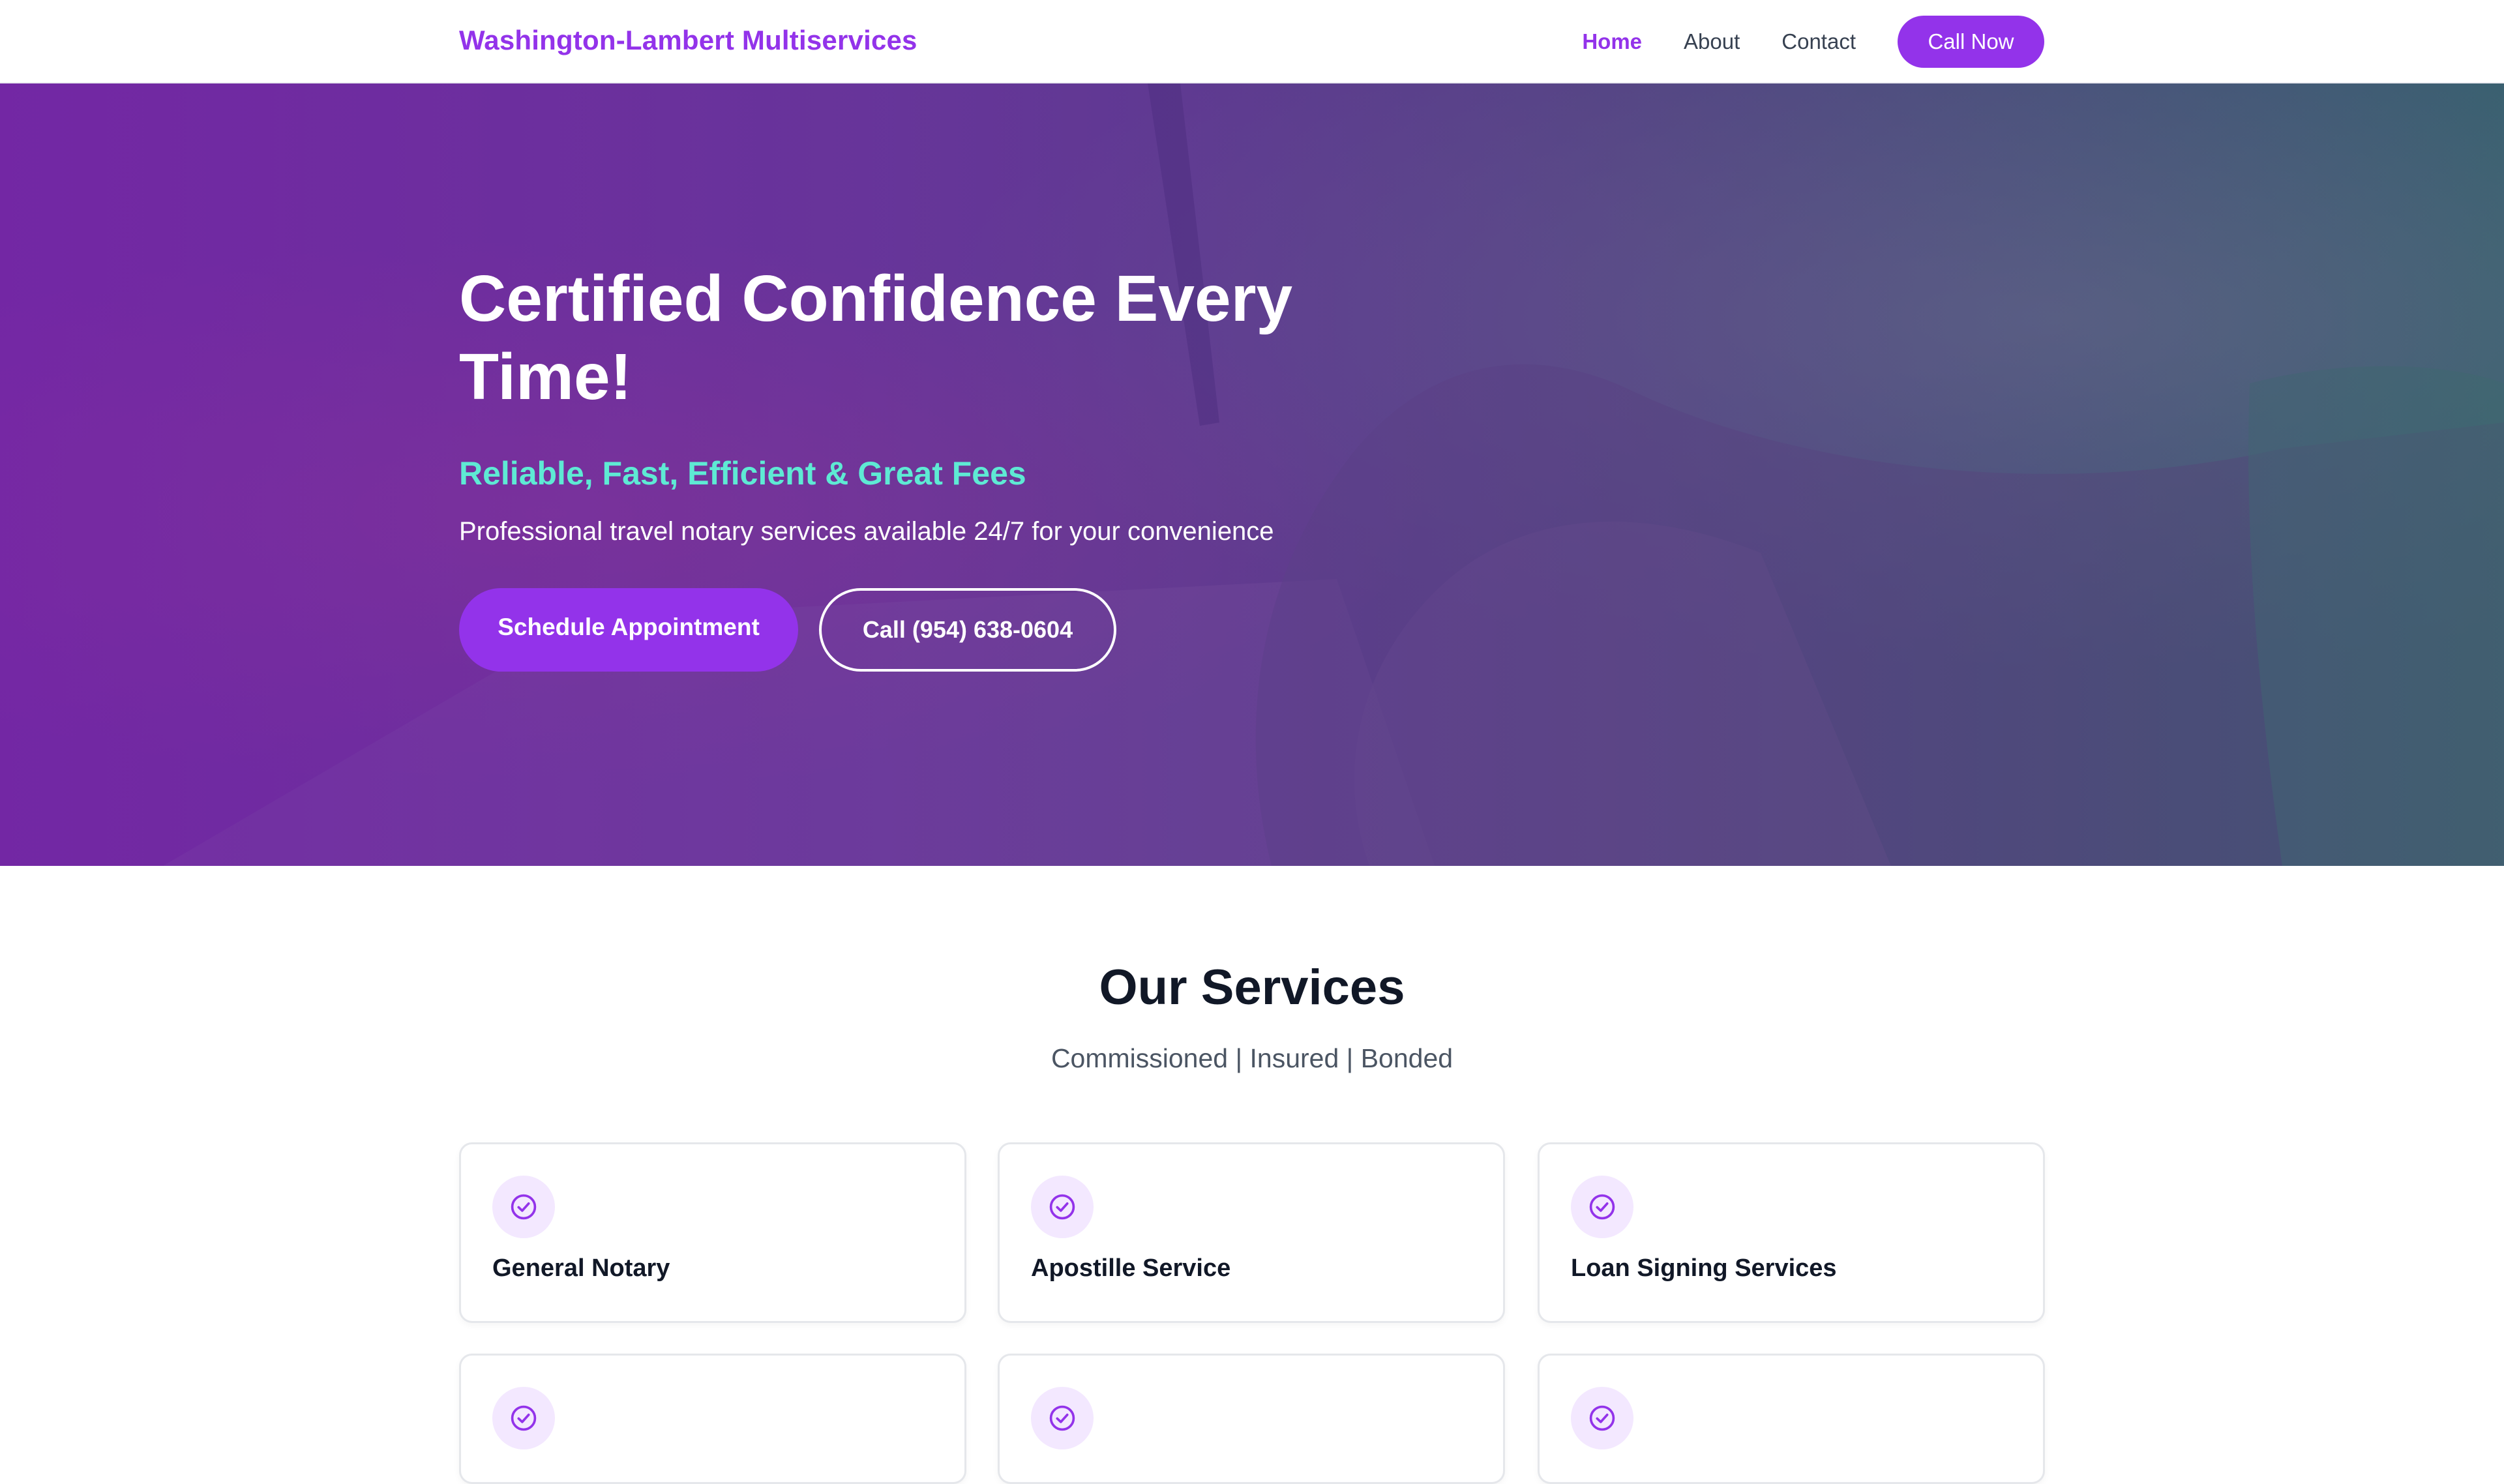 This screenshot has width=2504, height=1484. I want to click on hero-subtitle: Reliable, Fast, Efficient & Great Fees, so click(742, 473).